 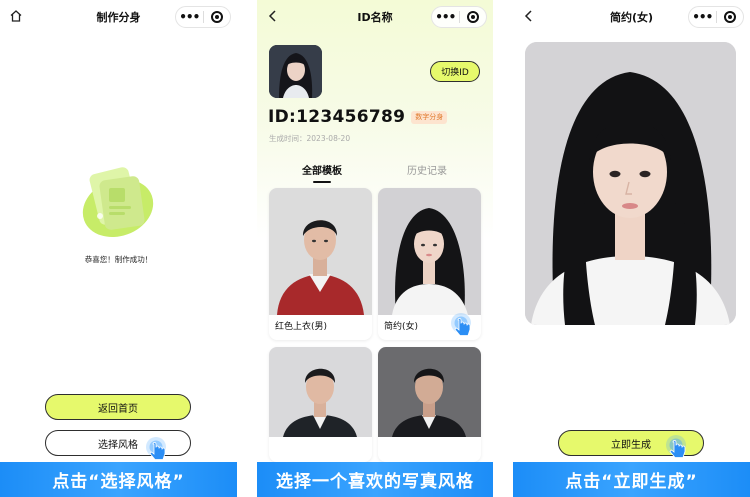 I want to click on page-title: 制作分身, so click(x=118, y=17).